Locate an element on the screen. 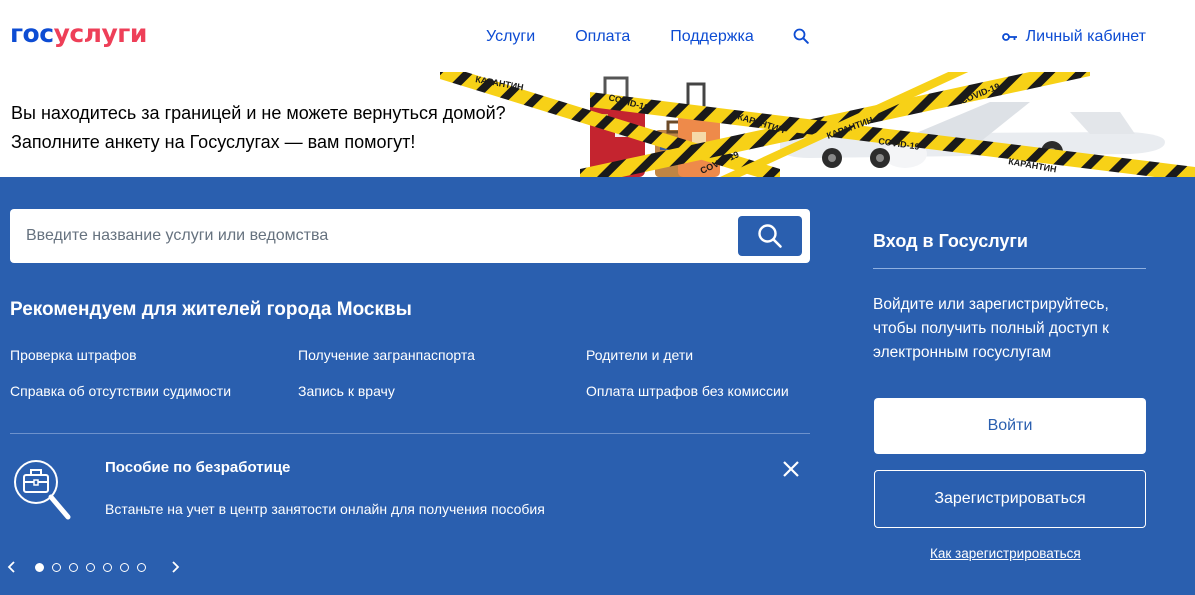  service-search is located at coordinates (410, 236).